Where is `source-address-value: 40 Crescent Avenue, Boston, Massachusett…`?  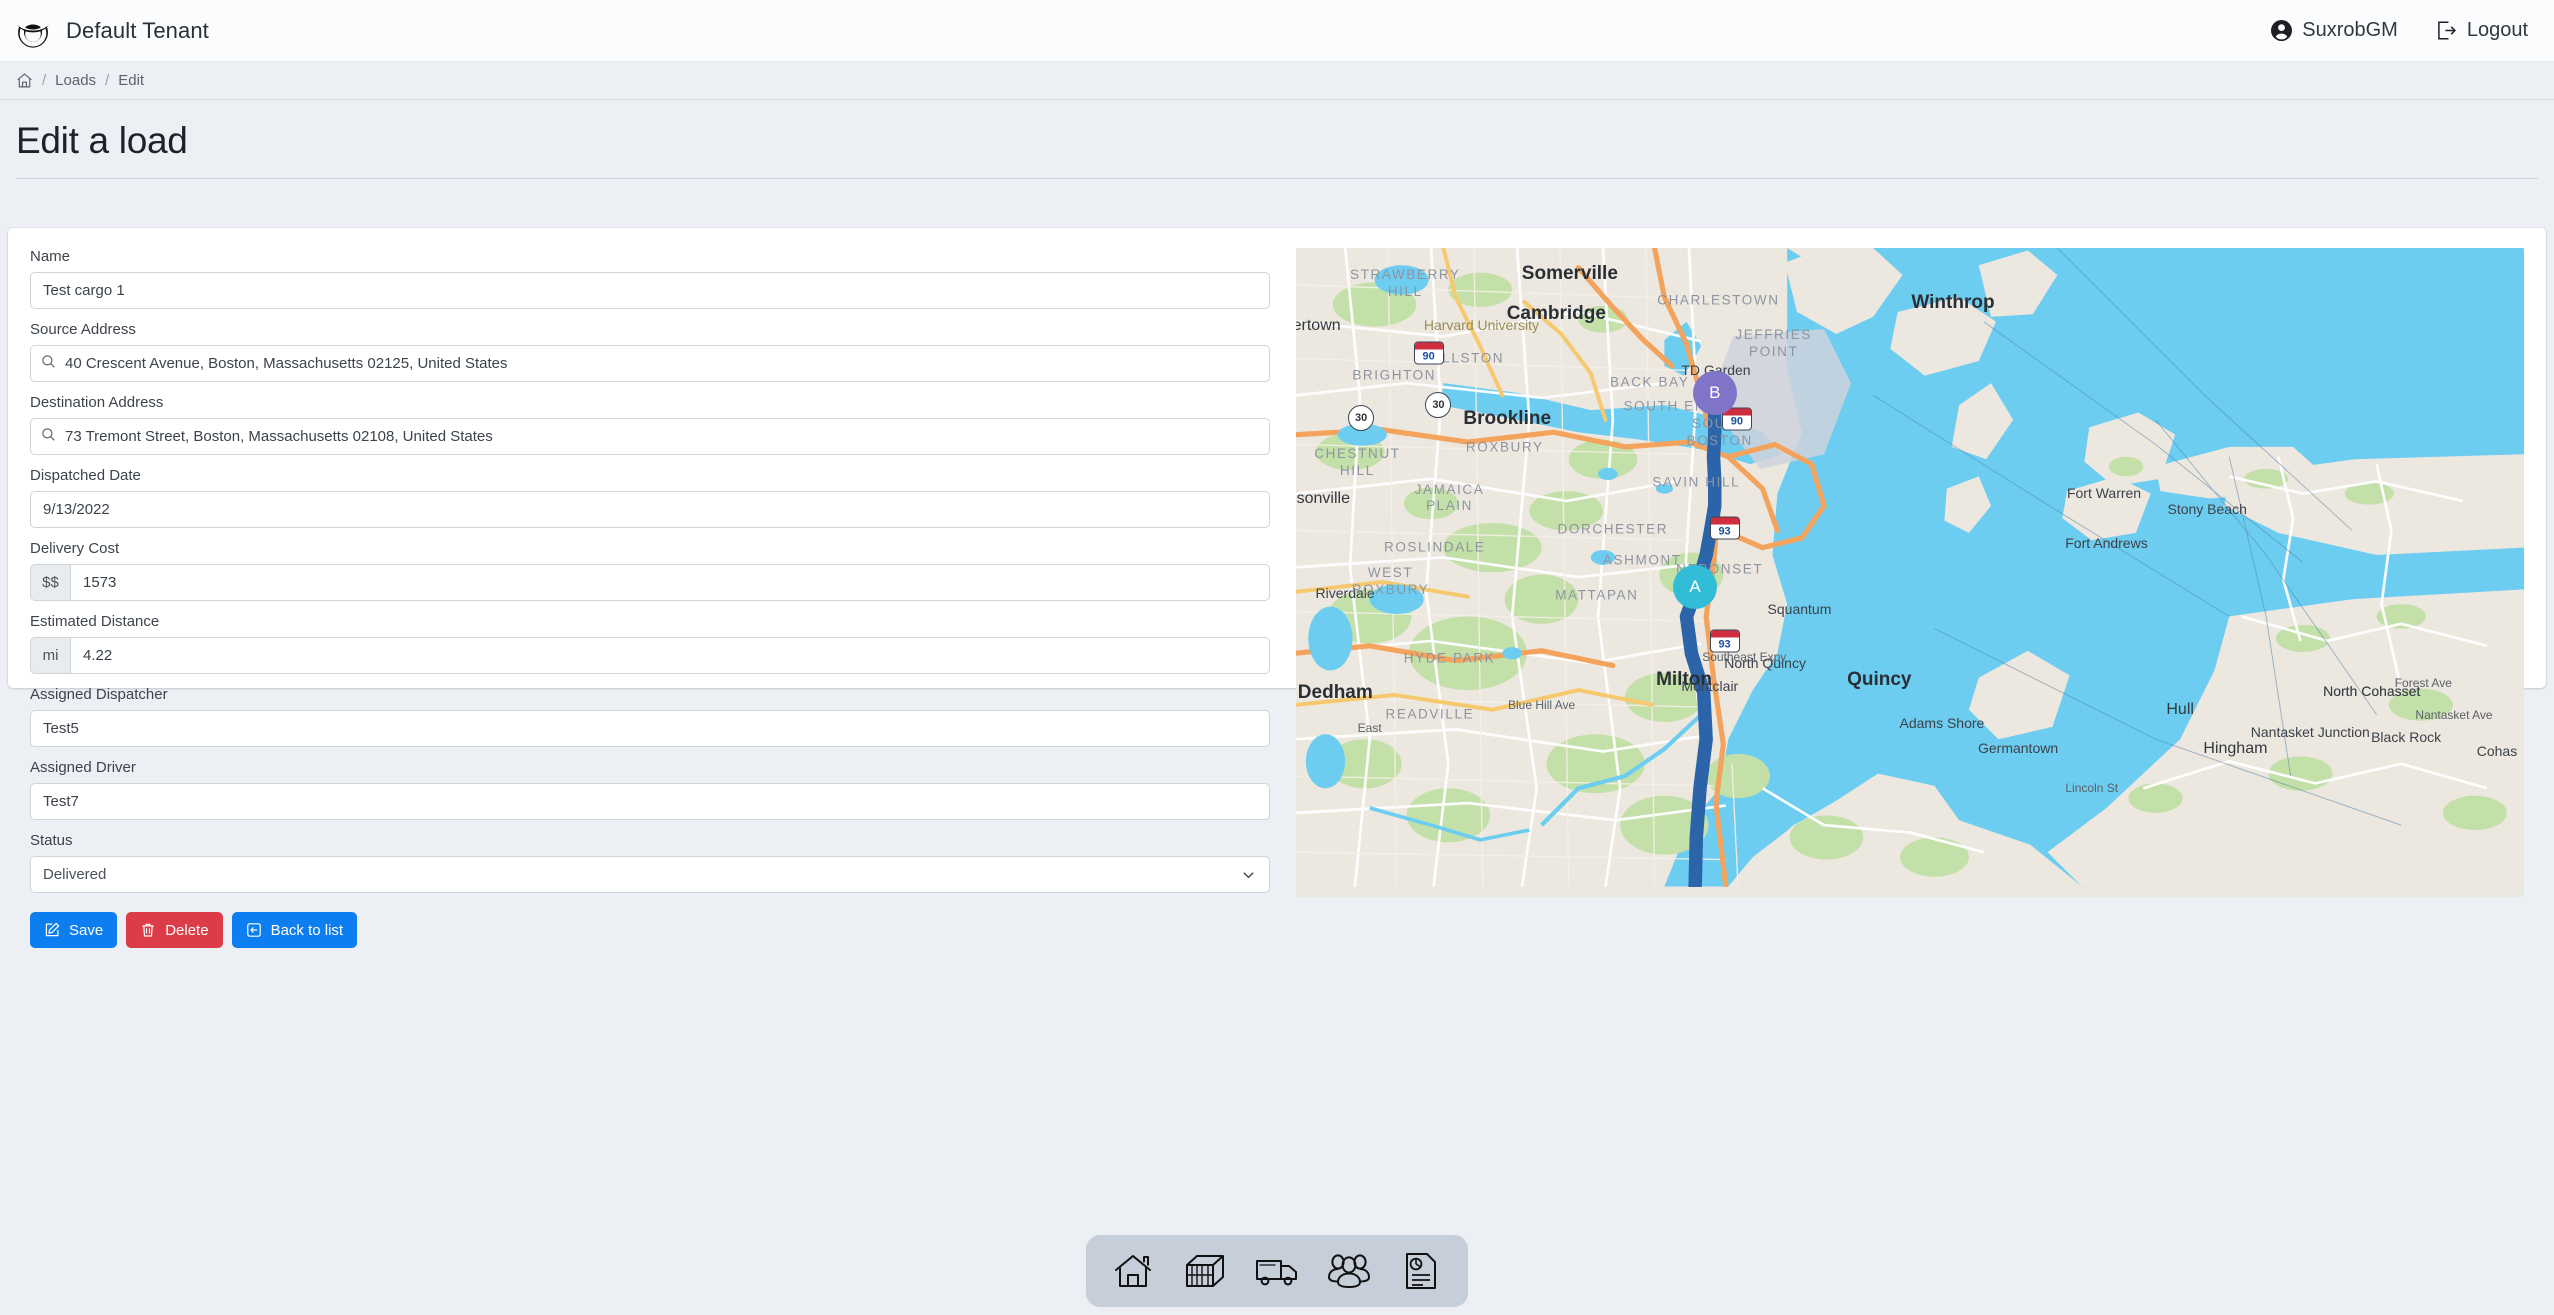
source-address-value: 40 Crescent Avenue, Boston, Massachusett… is located at coordinates (286, 363).